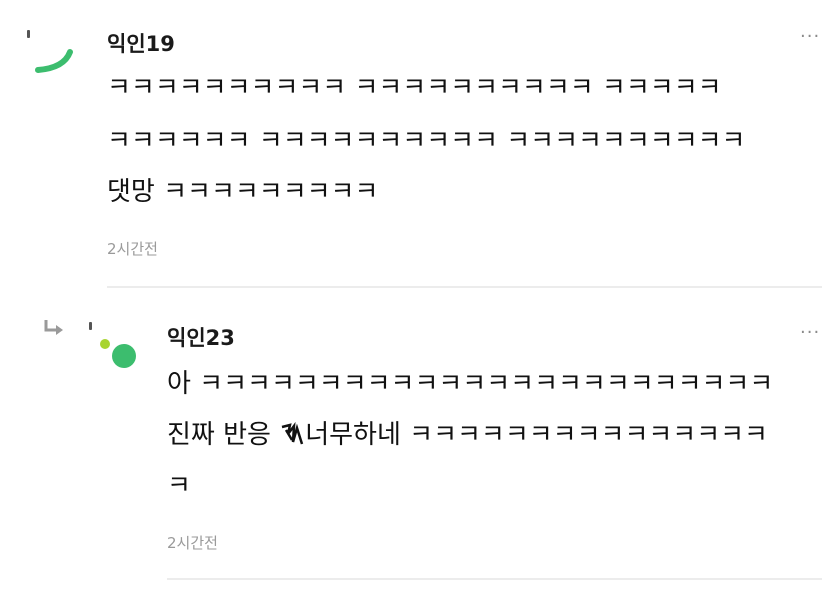 This screenshot has height=600, width=840. I want to click on comment-body-line: 진짜 반응 너무하네 ㅋㅋㅋㅋㅋㅋㅋㅋㅋㅋㅋㅋㅋㅋㅋ, so click(467, 435).